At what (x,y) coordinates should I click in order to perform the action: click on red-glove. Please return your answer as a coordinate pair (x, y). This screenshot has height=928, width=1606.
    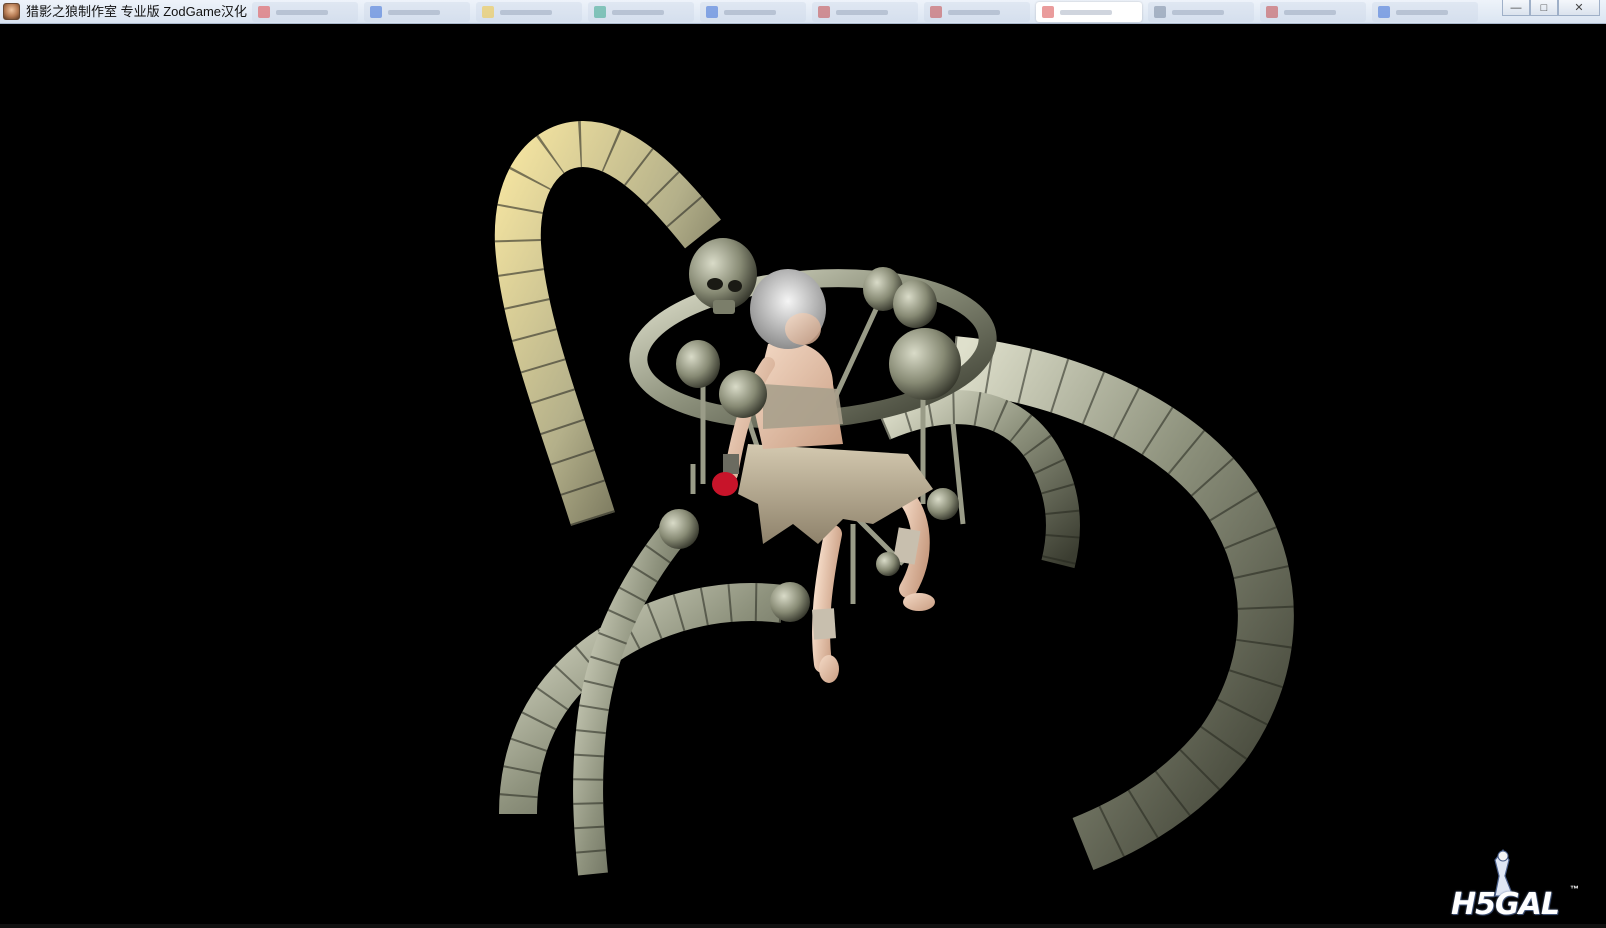
    Looking at the image, I should click on (725, 484).